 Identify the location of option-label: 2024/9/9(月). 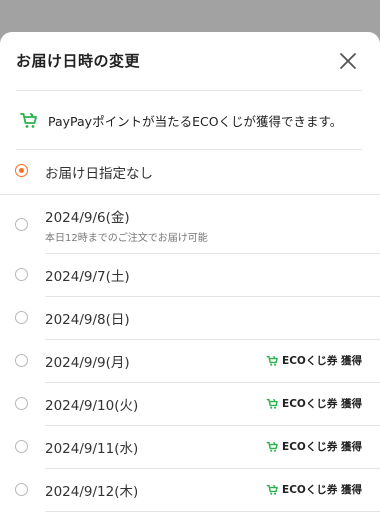
(87, 363).